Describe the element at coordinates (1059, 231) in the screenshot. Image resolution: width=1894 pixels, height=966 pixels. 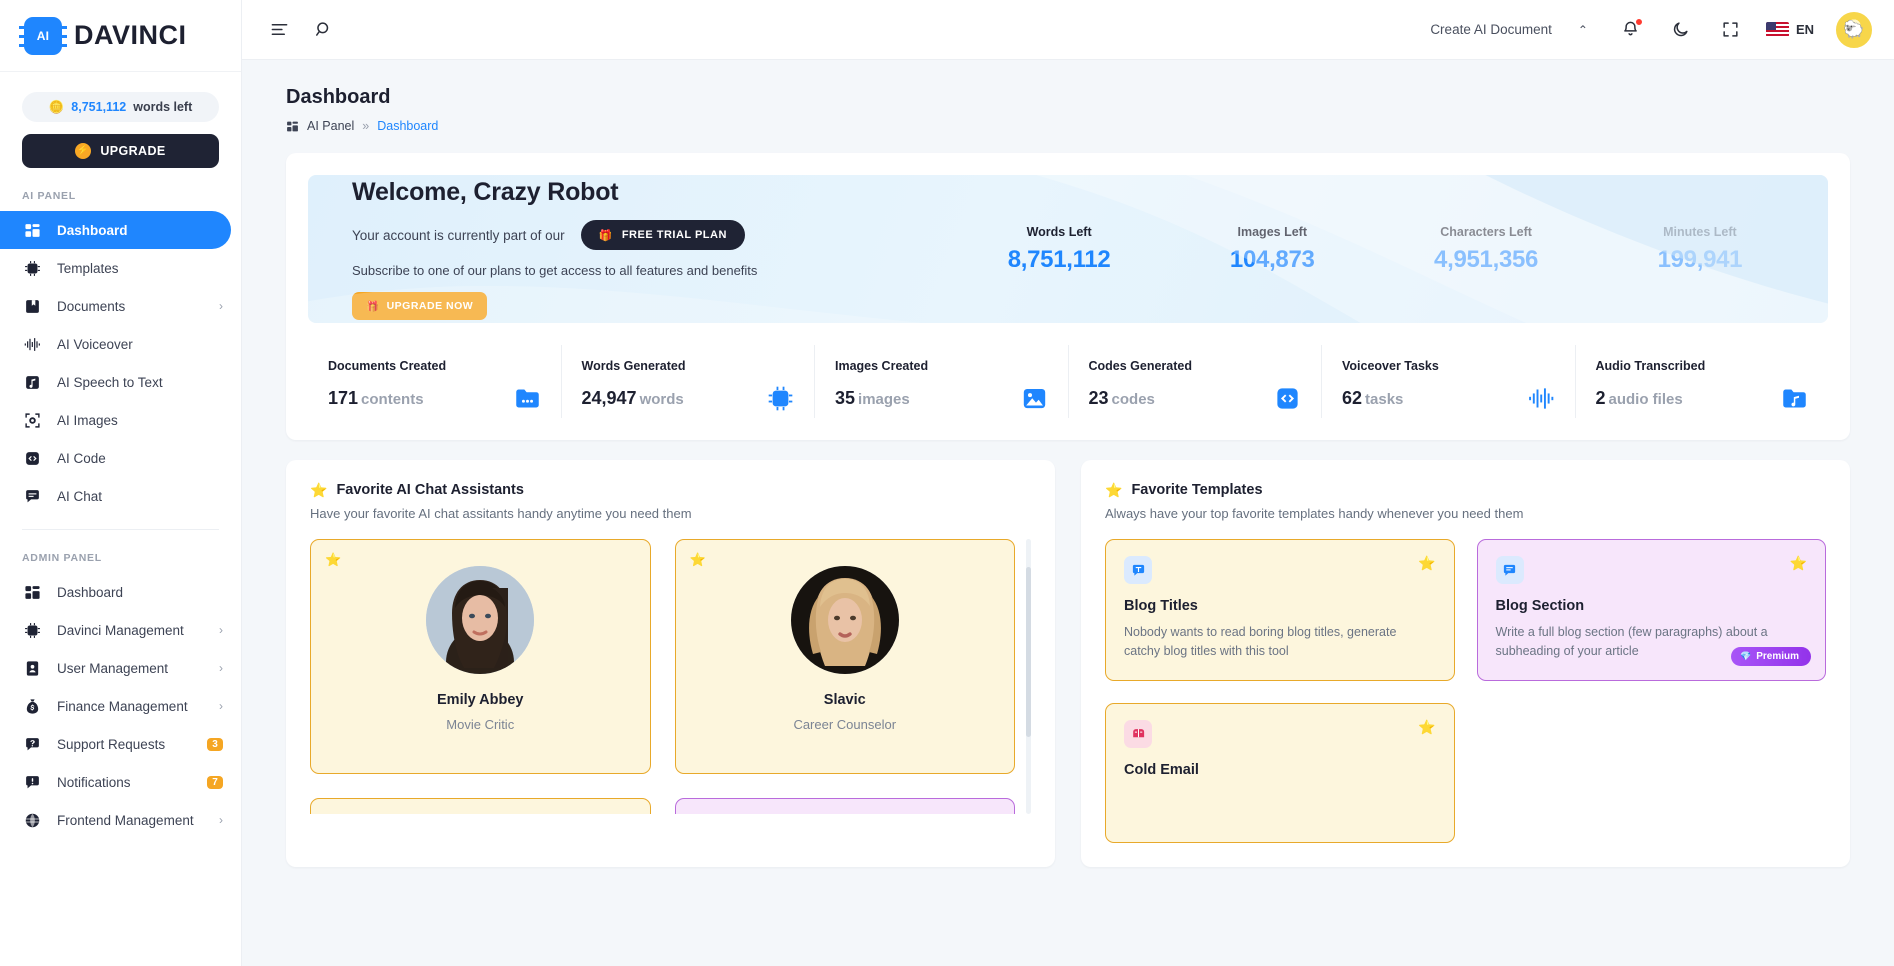
I see `banner-stat-label: Words Left` at that location.